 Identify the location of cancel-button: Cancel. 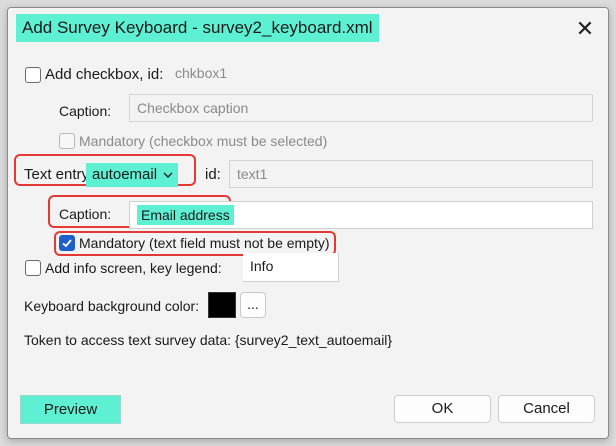
(546, 409).